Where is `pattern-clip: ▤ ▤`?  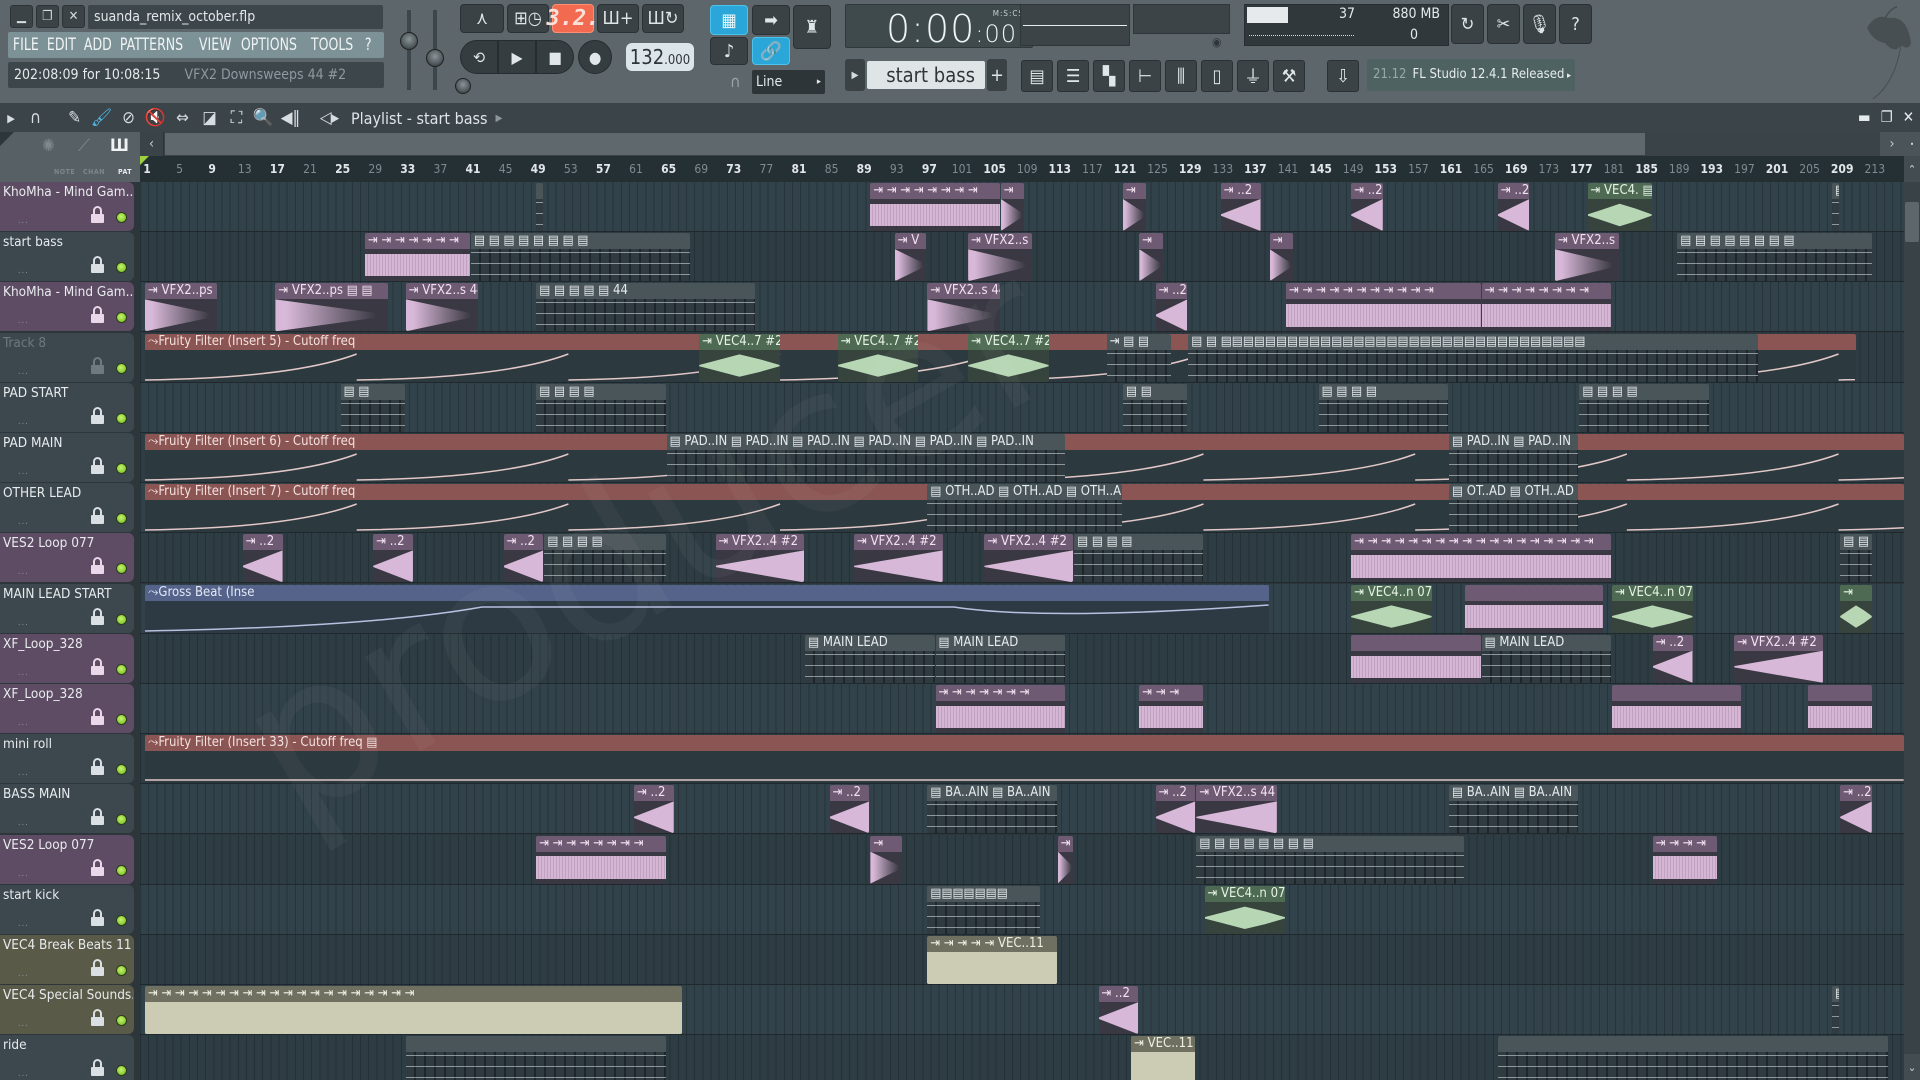 pattern-clip: ▤ ▤ is located at coordinates (1155, 407).